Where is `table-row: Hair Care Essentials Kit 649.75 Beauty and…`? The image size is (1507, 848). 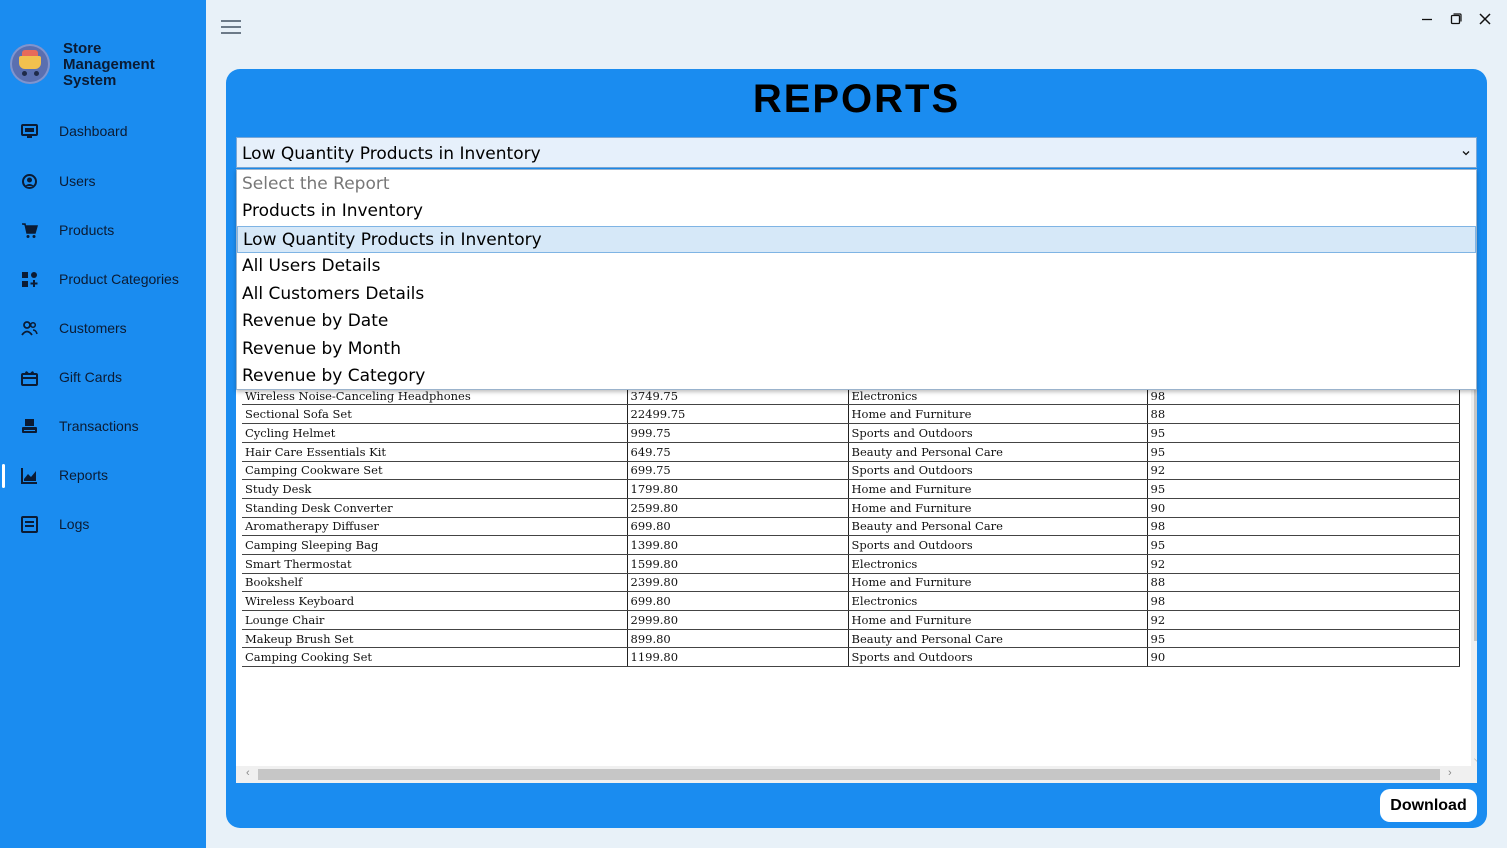 table-row: Hair Care Essentials Kit 649.75 Beauty and… is located at coordinates (851, 452).